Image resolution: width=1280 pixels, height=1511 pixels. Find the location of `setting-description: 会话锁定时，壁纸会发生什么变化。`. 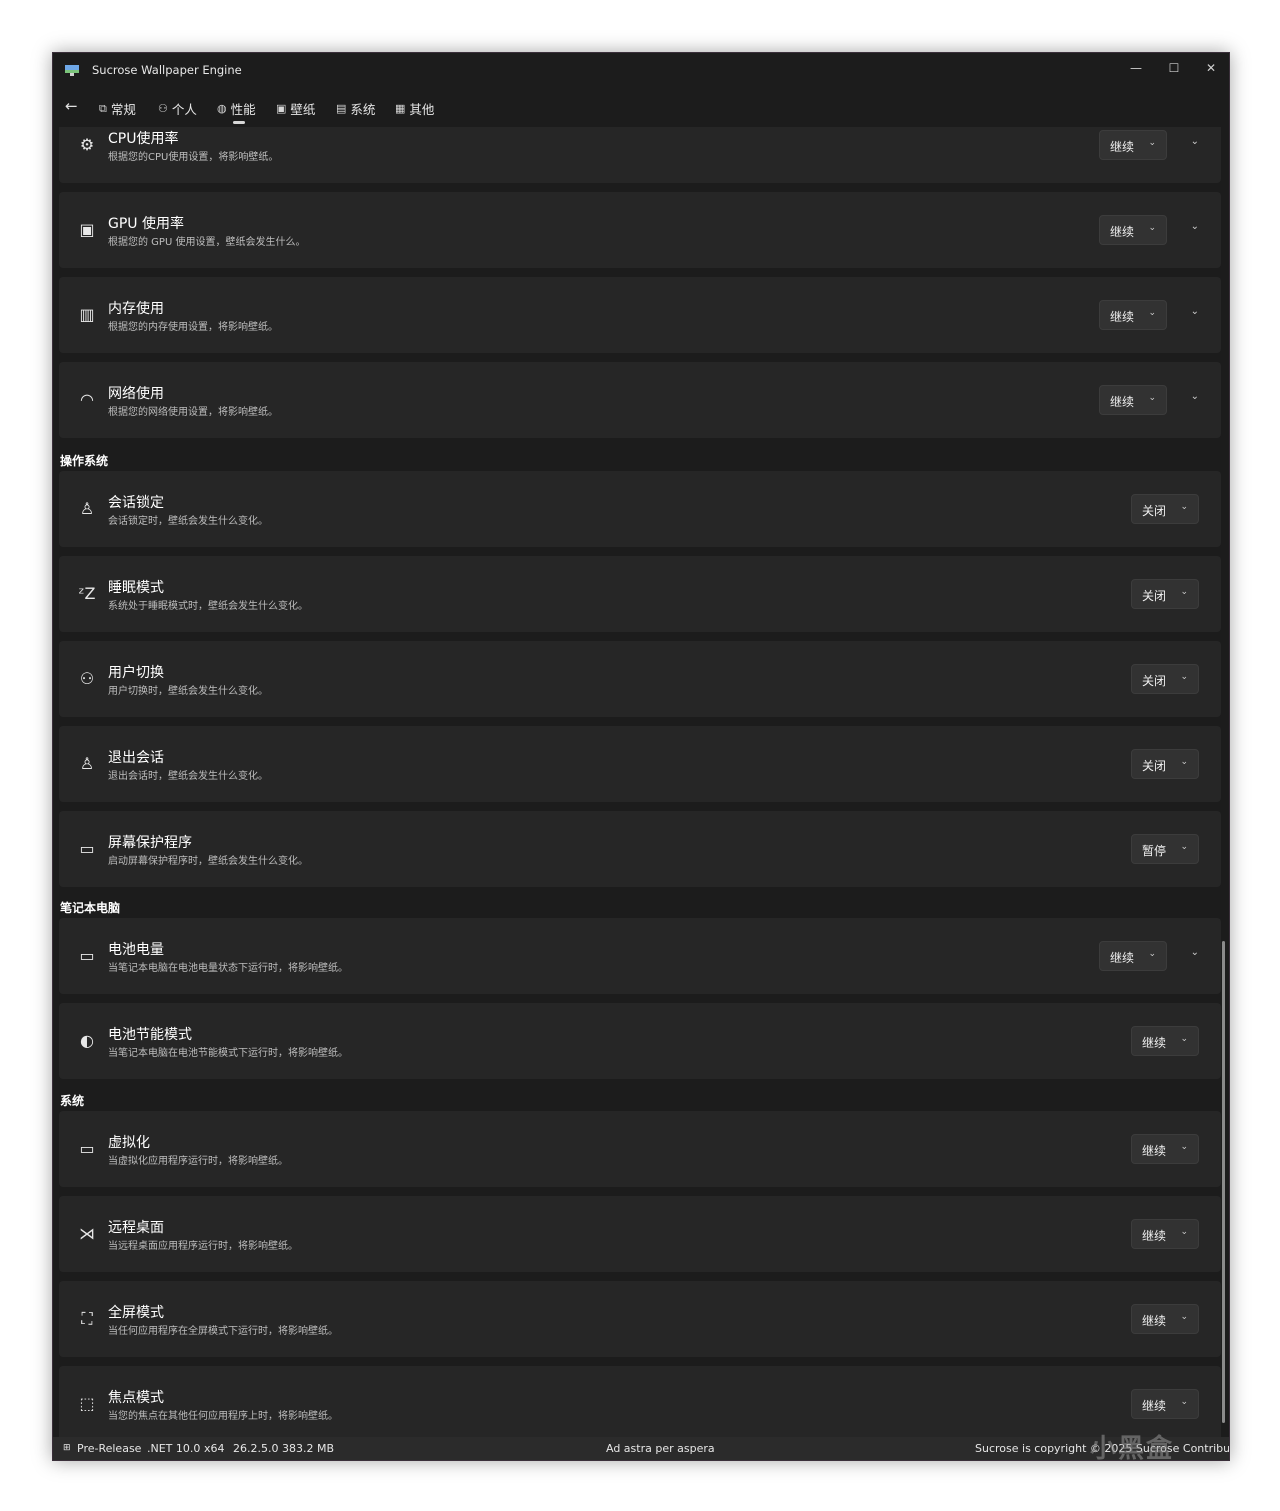

setting-description: 会话锁定时，壁纸会发生什么变化。 is located at coordinates (188, 521).